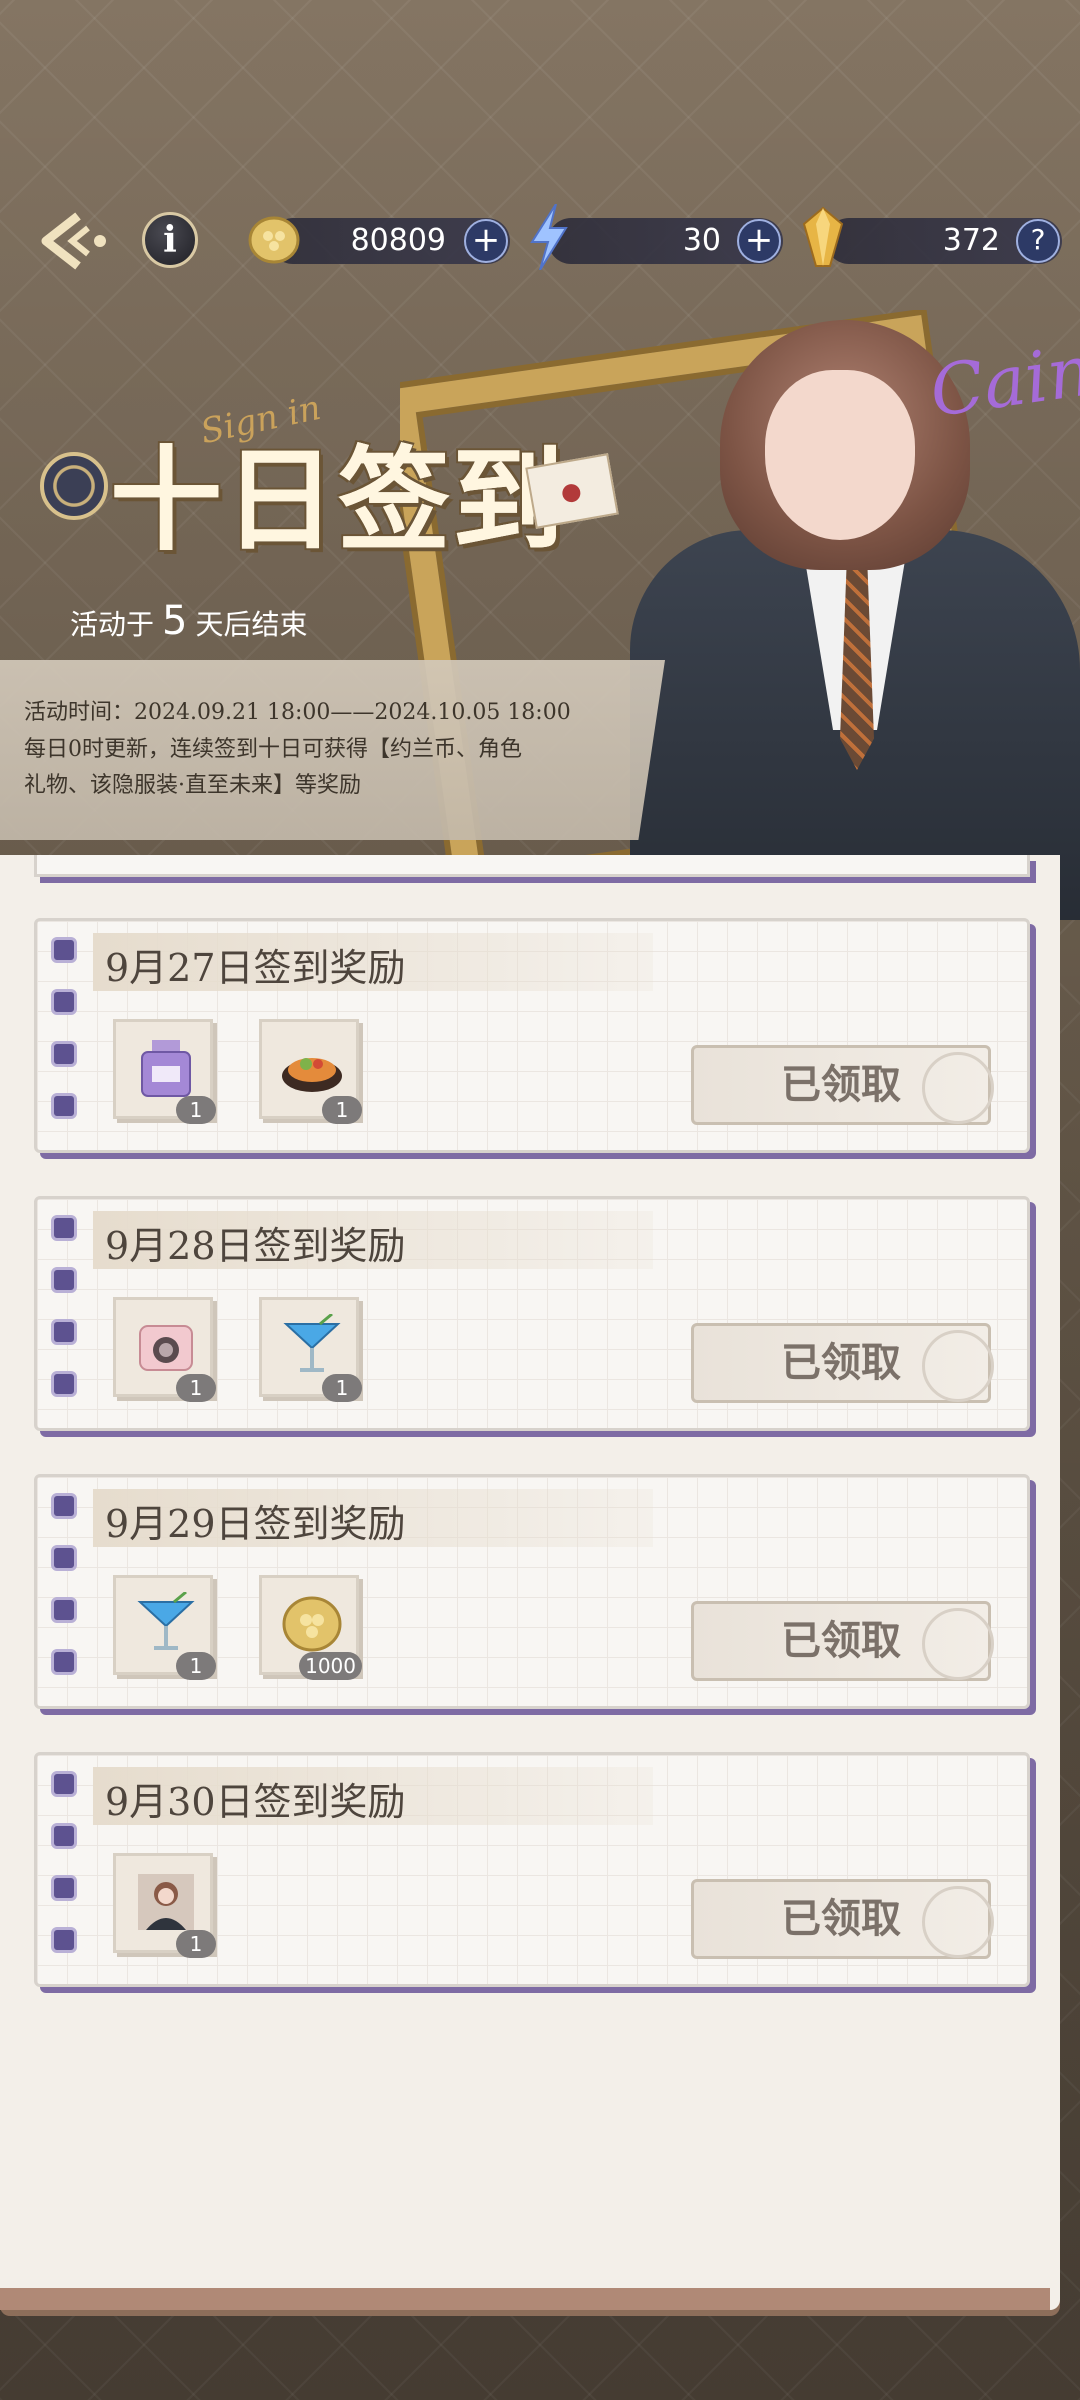  I want to click on gem-icon, so click(823, 236).